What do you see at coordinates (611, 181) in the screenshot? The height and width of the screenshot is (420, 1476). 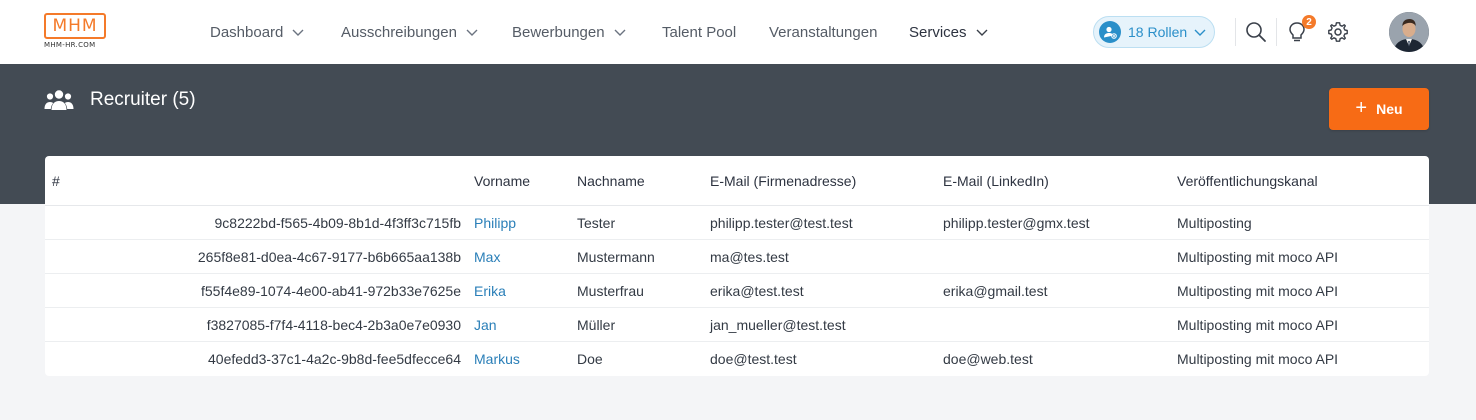 I see `column-header-nachname: Nachname` at bounding box center [611, 181].